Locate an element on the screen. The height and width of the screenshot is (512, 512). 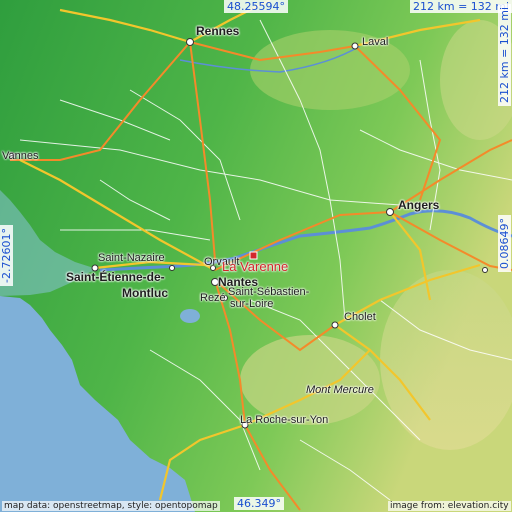
city-label-saint-etienne-1: Saint-Étienne-de- is located at coordinates (115, 277).